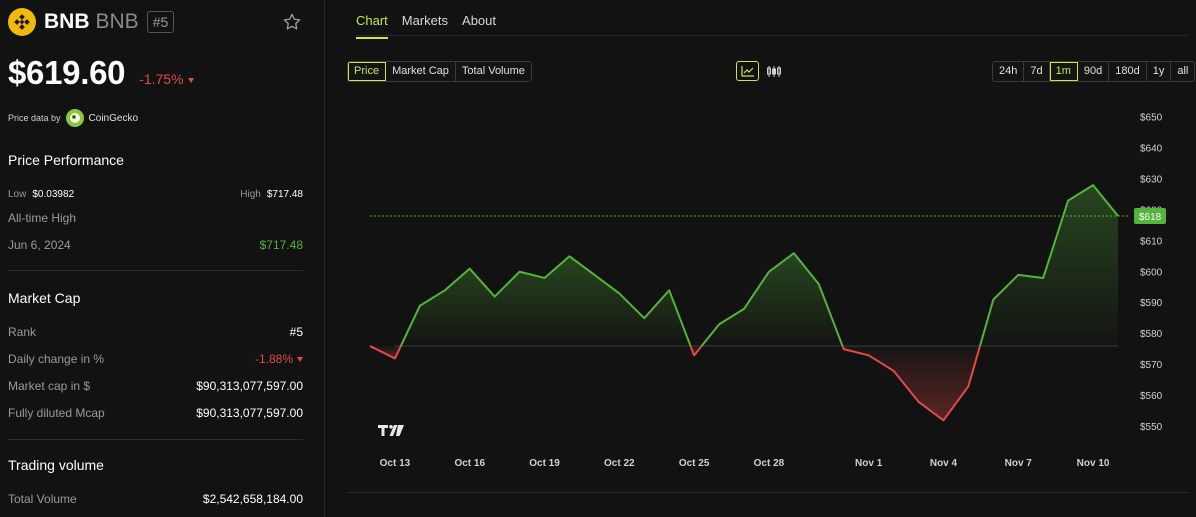  What do you see at coordinates (296, 332) in the screenshot?
I see `rank-value: #5` at bounding box center [296, 332].